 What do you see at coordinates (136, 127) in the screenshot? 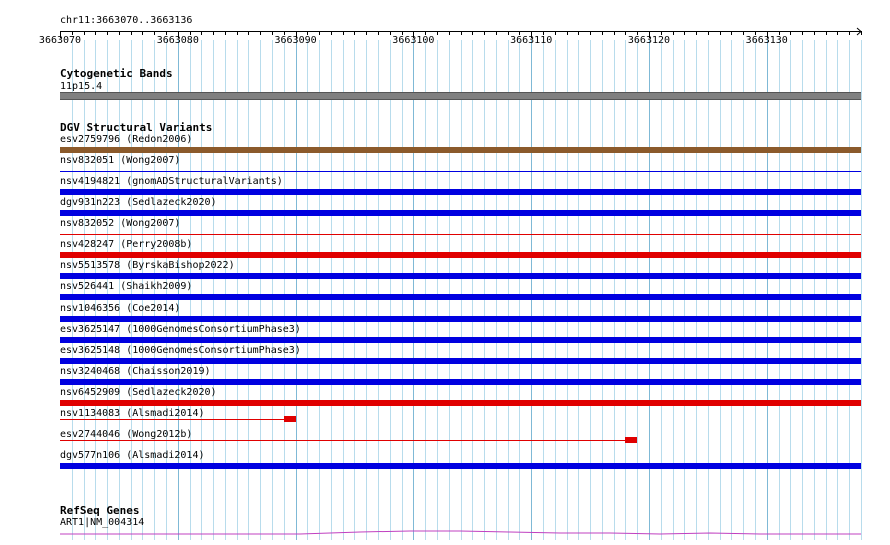
I see `dgv-track-title: DGV Structural Variants` at bounding box center [136, 127].